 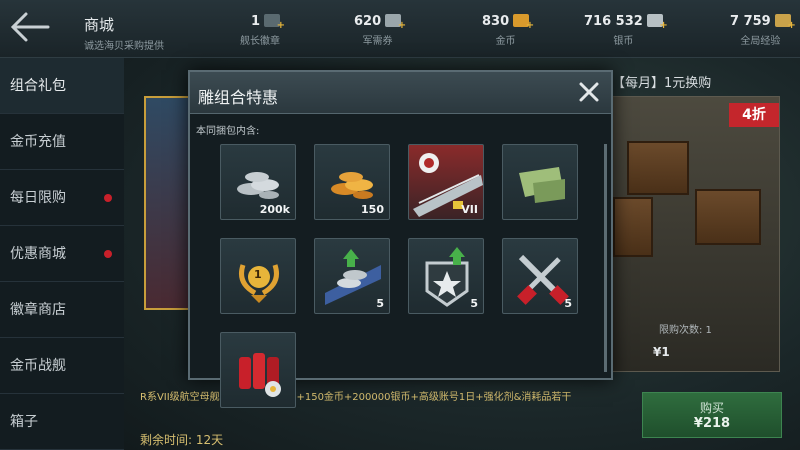 What do you see at coordinates (124, 46) in the screenshot?
I see `page-subtitle: 诚选海贝采购提供` at bounding box center [124, 46].